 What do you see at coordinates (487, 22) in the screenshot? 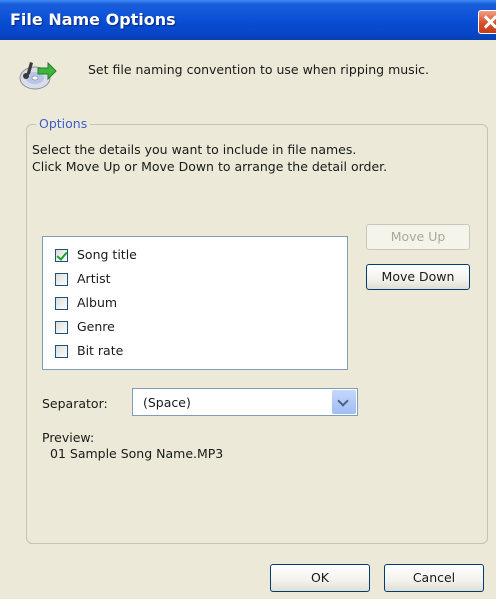
I see `close-button` at bounding box center [487, 22].